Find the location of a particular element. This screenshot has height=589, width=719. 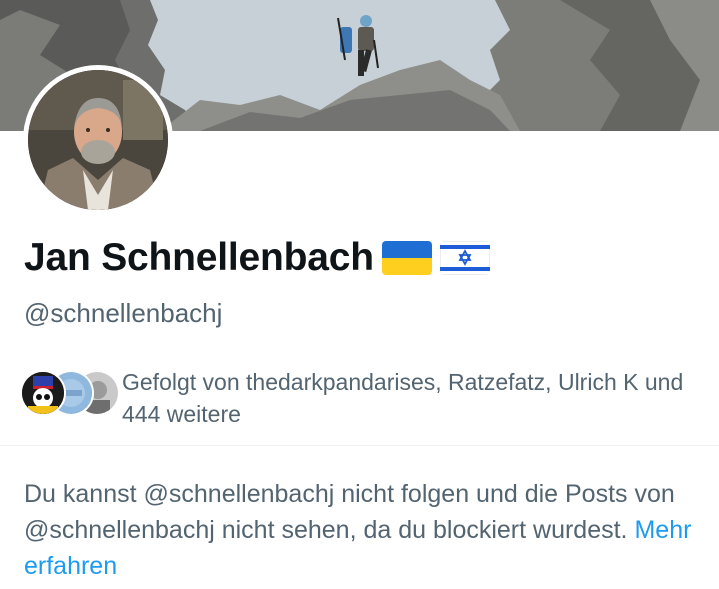

avatar is located at coordinates (98, 140).